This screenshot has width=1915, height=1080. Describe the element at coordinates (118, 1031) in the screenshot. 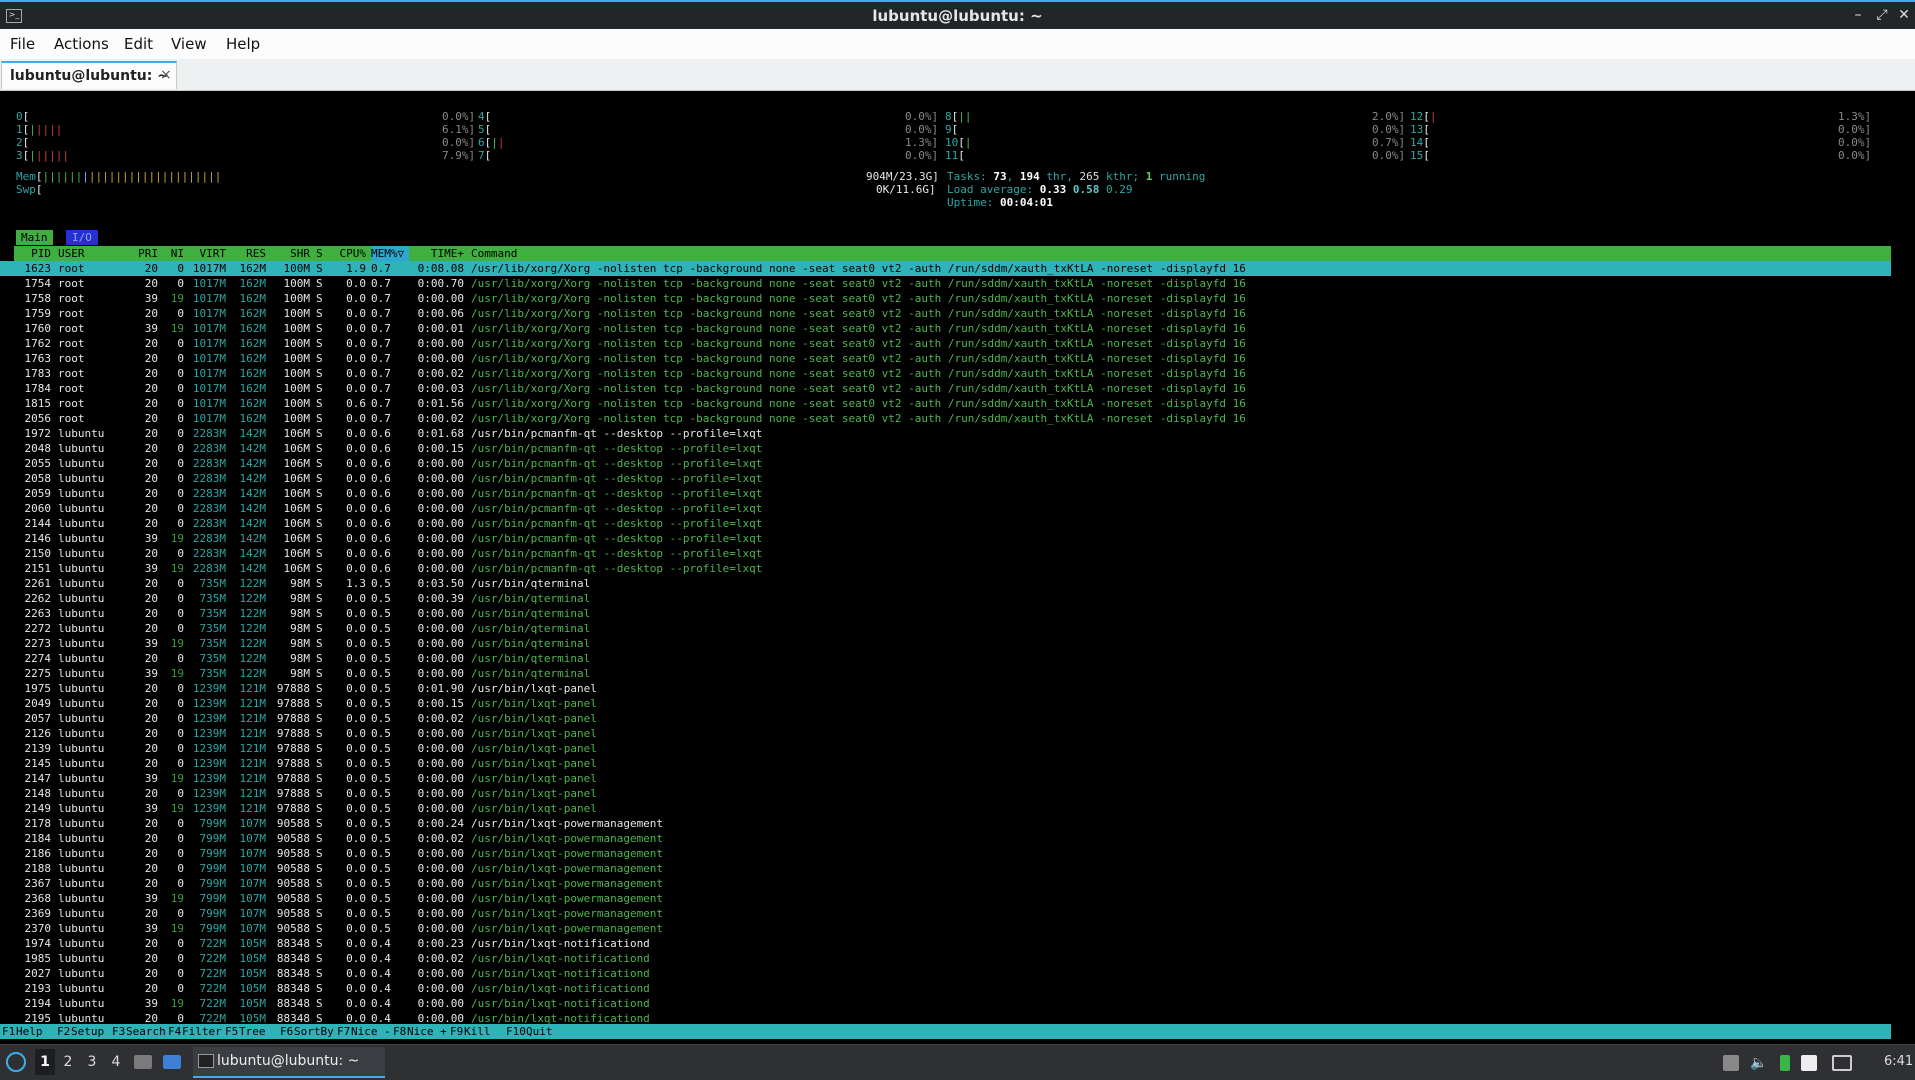

I see `fkey-f3: F3` at that location.